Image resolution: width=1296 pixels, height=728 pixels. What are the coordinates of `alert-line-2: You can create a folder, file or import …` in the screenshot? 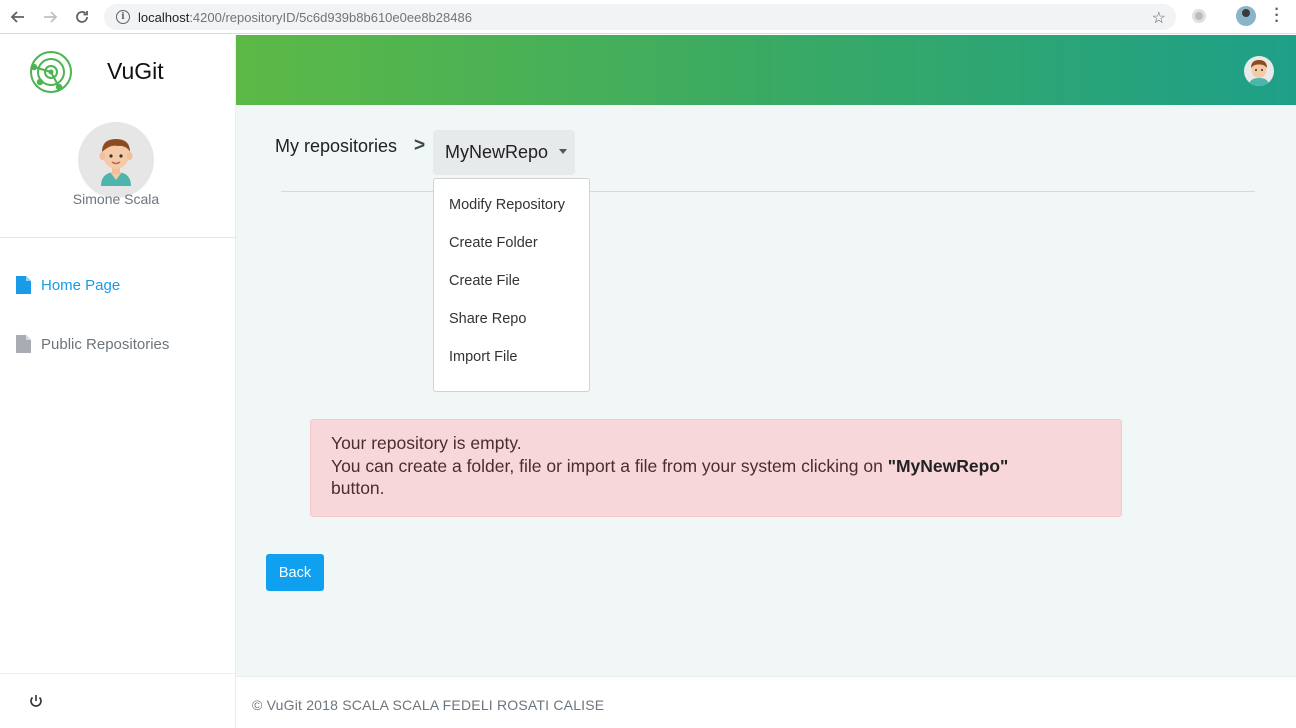 It's located at (716, 466).